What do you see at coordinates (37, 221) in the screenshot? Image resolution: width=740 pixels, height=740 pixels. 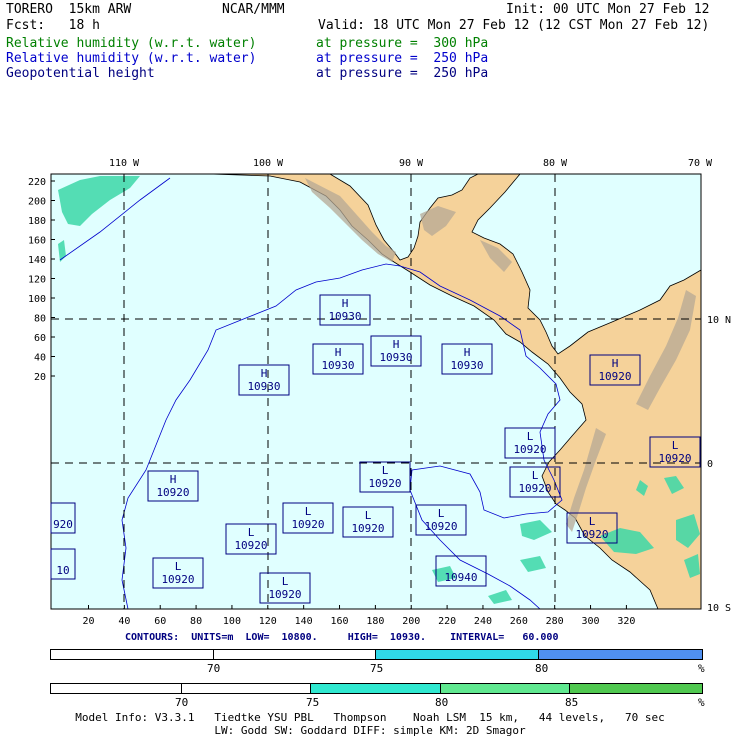 I see `left-tick-label: 180` at bounding box center [37, 221].